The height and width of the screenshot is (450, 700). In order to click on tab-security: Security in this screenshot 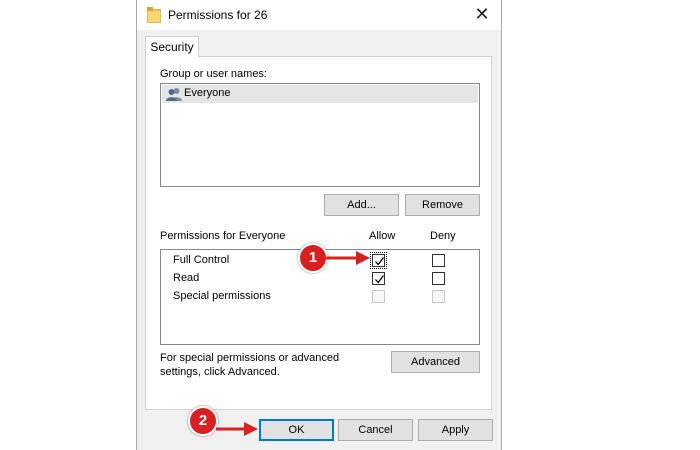, I will do `click(172, 46)`.